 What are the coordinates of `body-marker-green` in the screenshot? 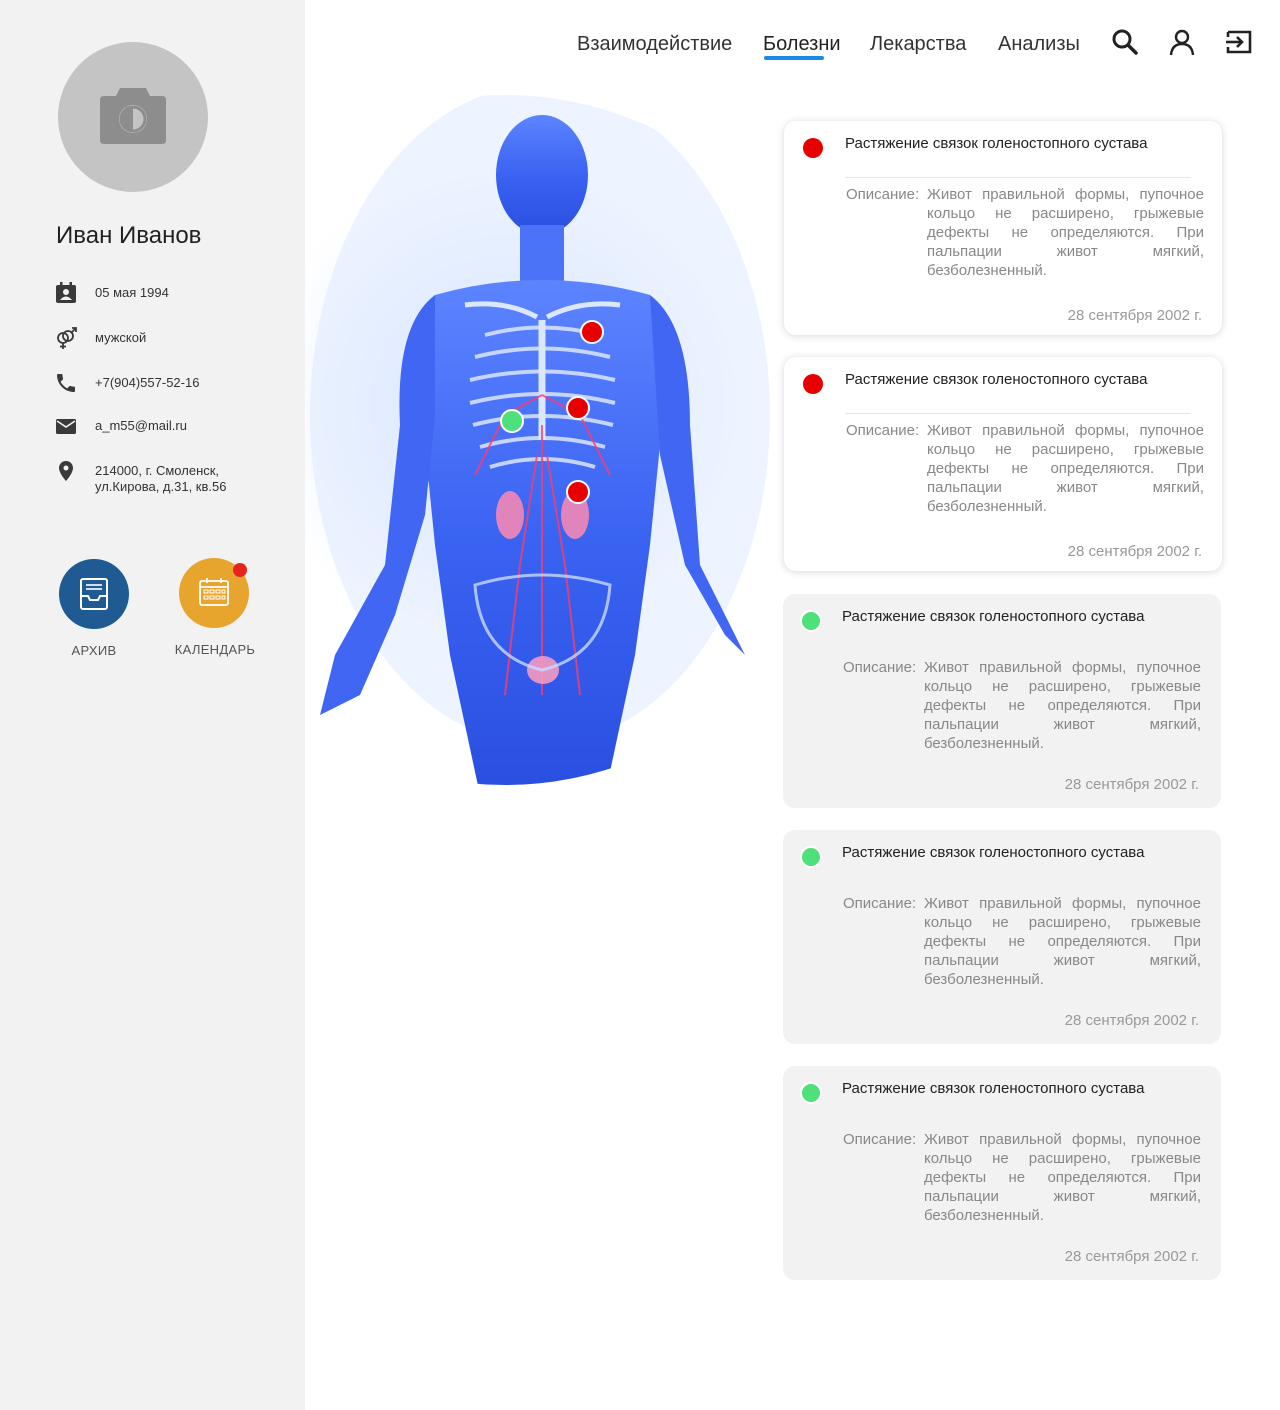 It's located at (512, 421).